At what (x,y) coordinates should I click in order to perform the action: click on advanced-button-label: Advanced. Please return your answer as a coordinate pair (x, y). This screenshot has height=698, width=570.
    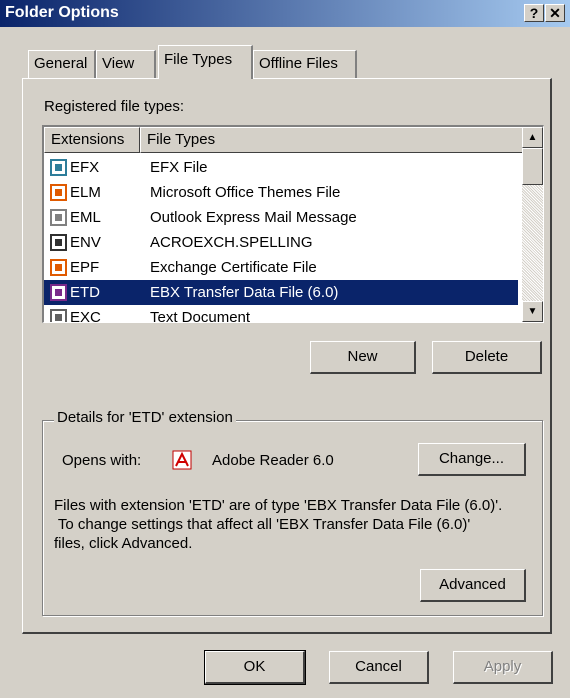
    Looking at the image, I should click on (472, 584).